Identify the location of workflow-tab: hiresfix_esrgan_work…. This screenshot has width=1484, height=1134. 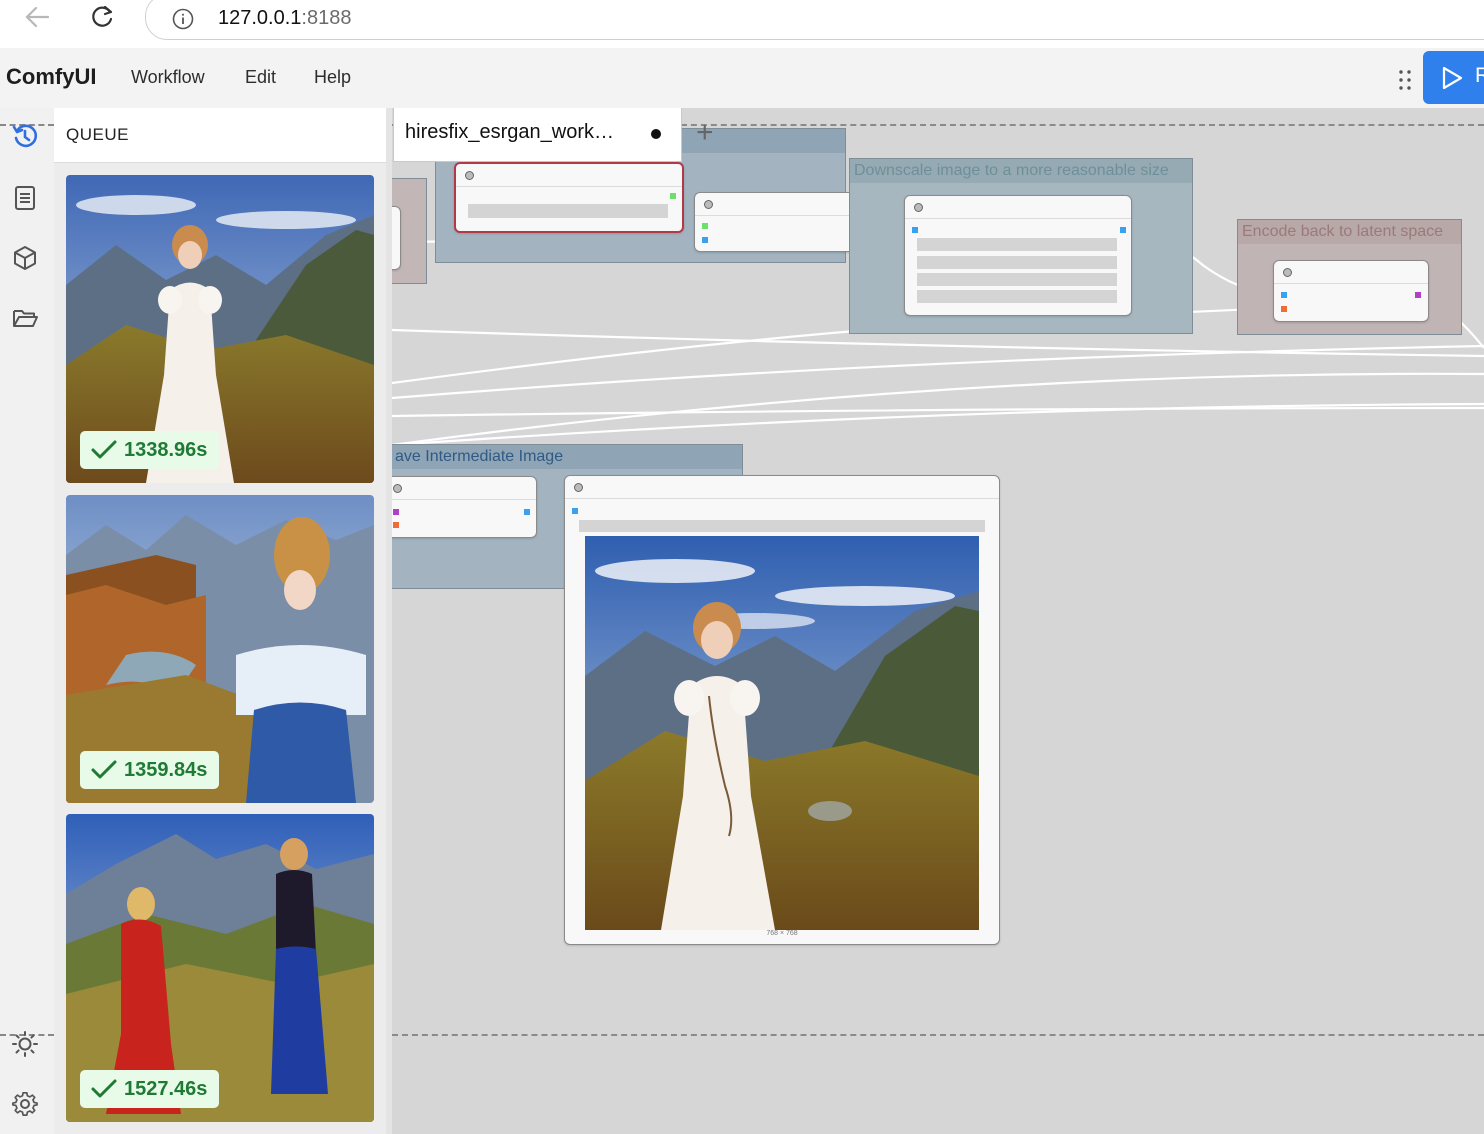
(537, 135).